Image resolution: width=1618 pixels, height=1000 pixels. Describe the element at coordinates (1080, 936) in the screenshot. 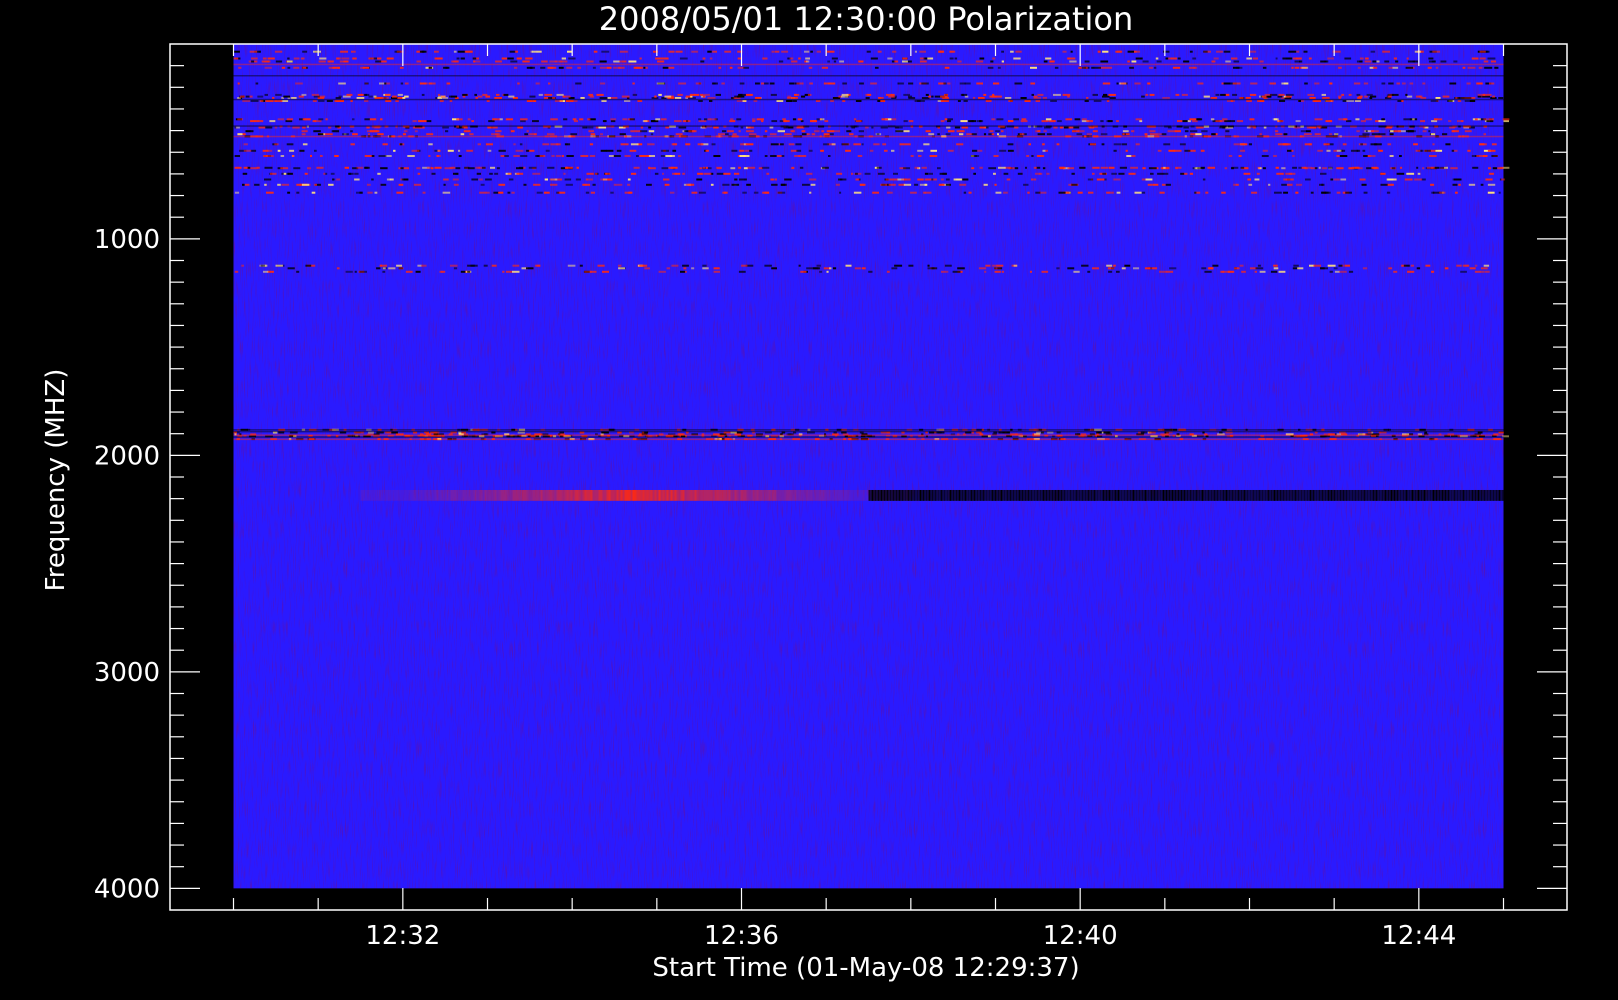

I see `x-tick-label: 12:40` at that location.